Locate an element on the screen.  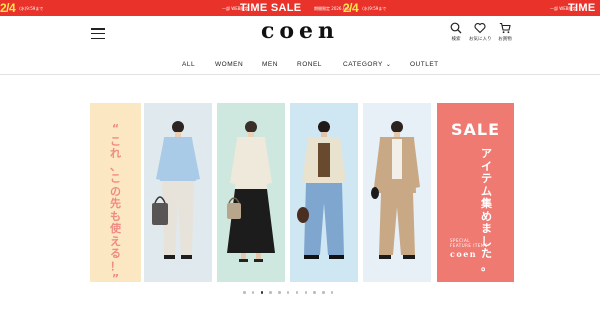
banner-copy-text: “これ、この先も使える！” is located at coordinates (115, 202).